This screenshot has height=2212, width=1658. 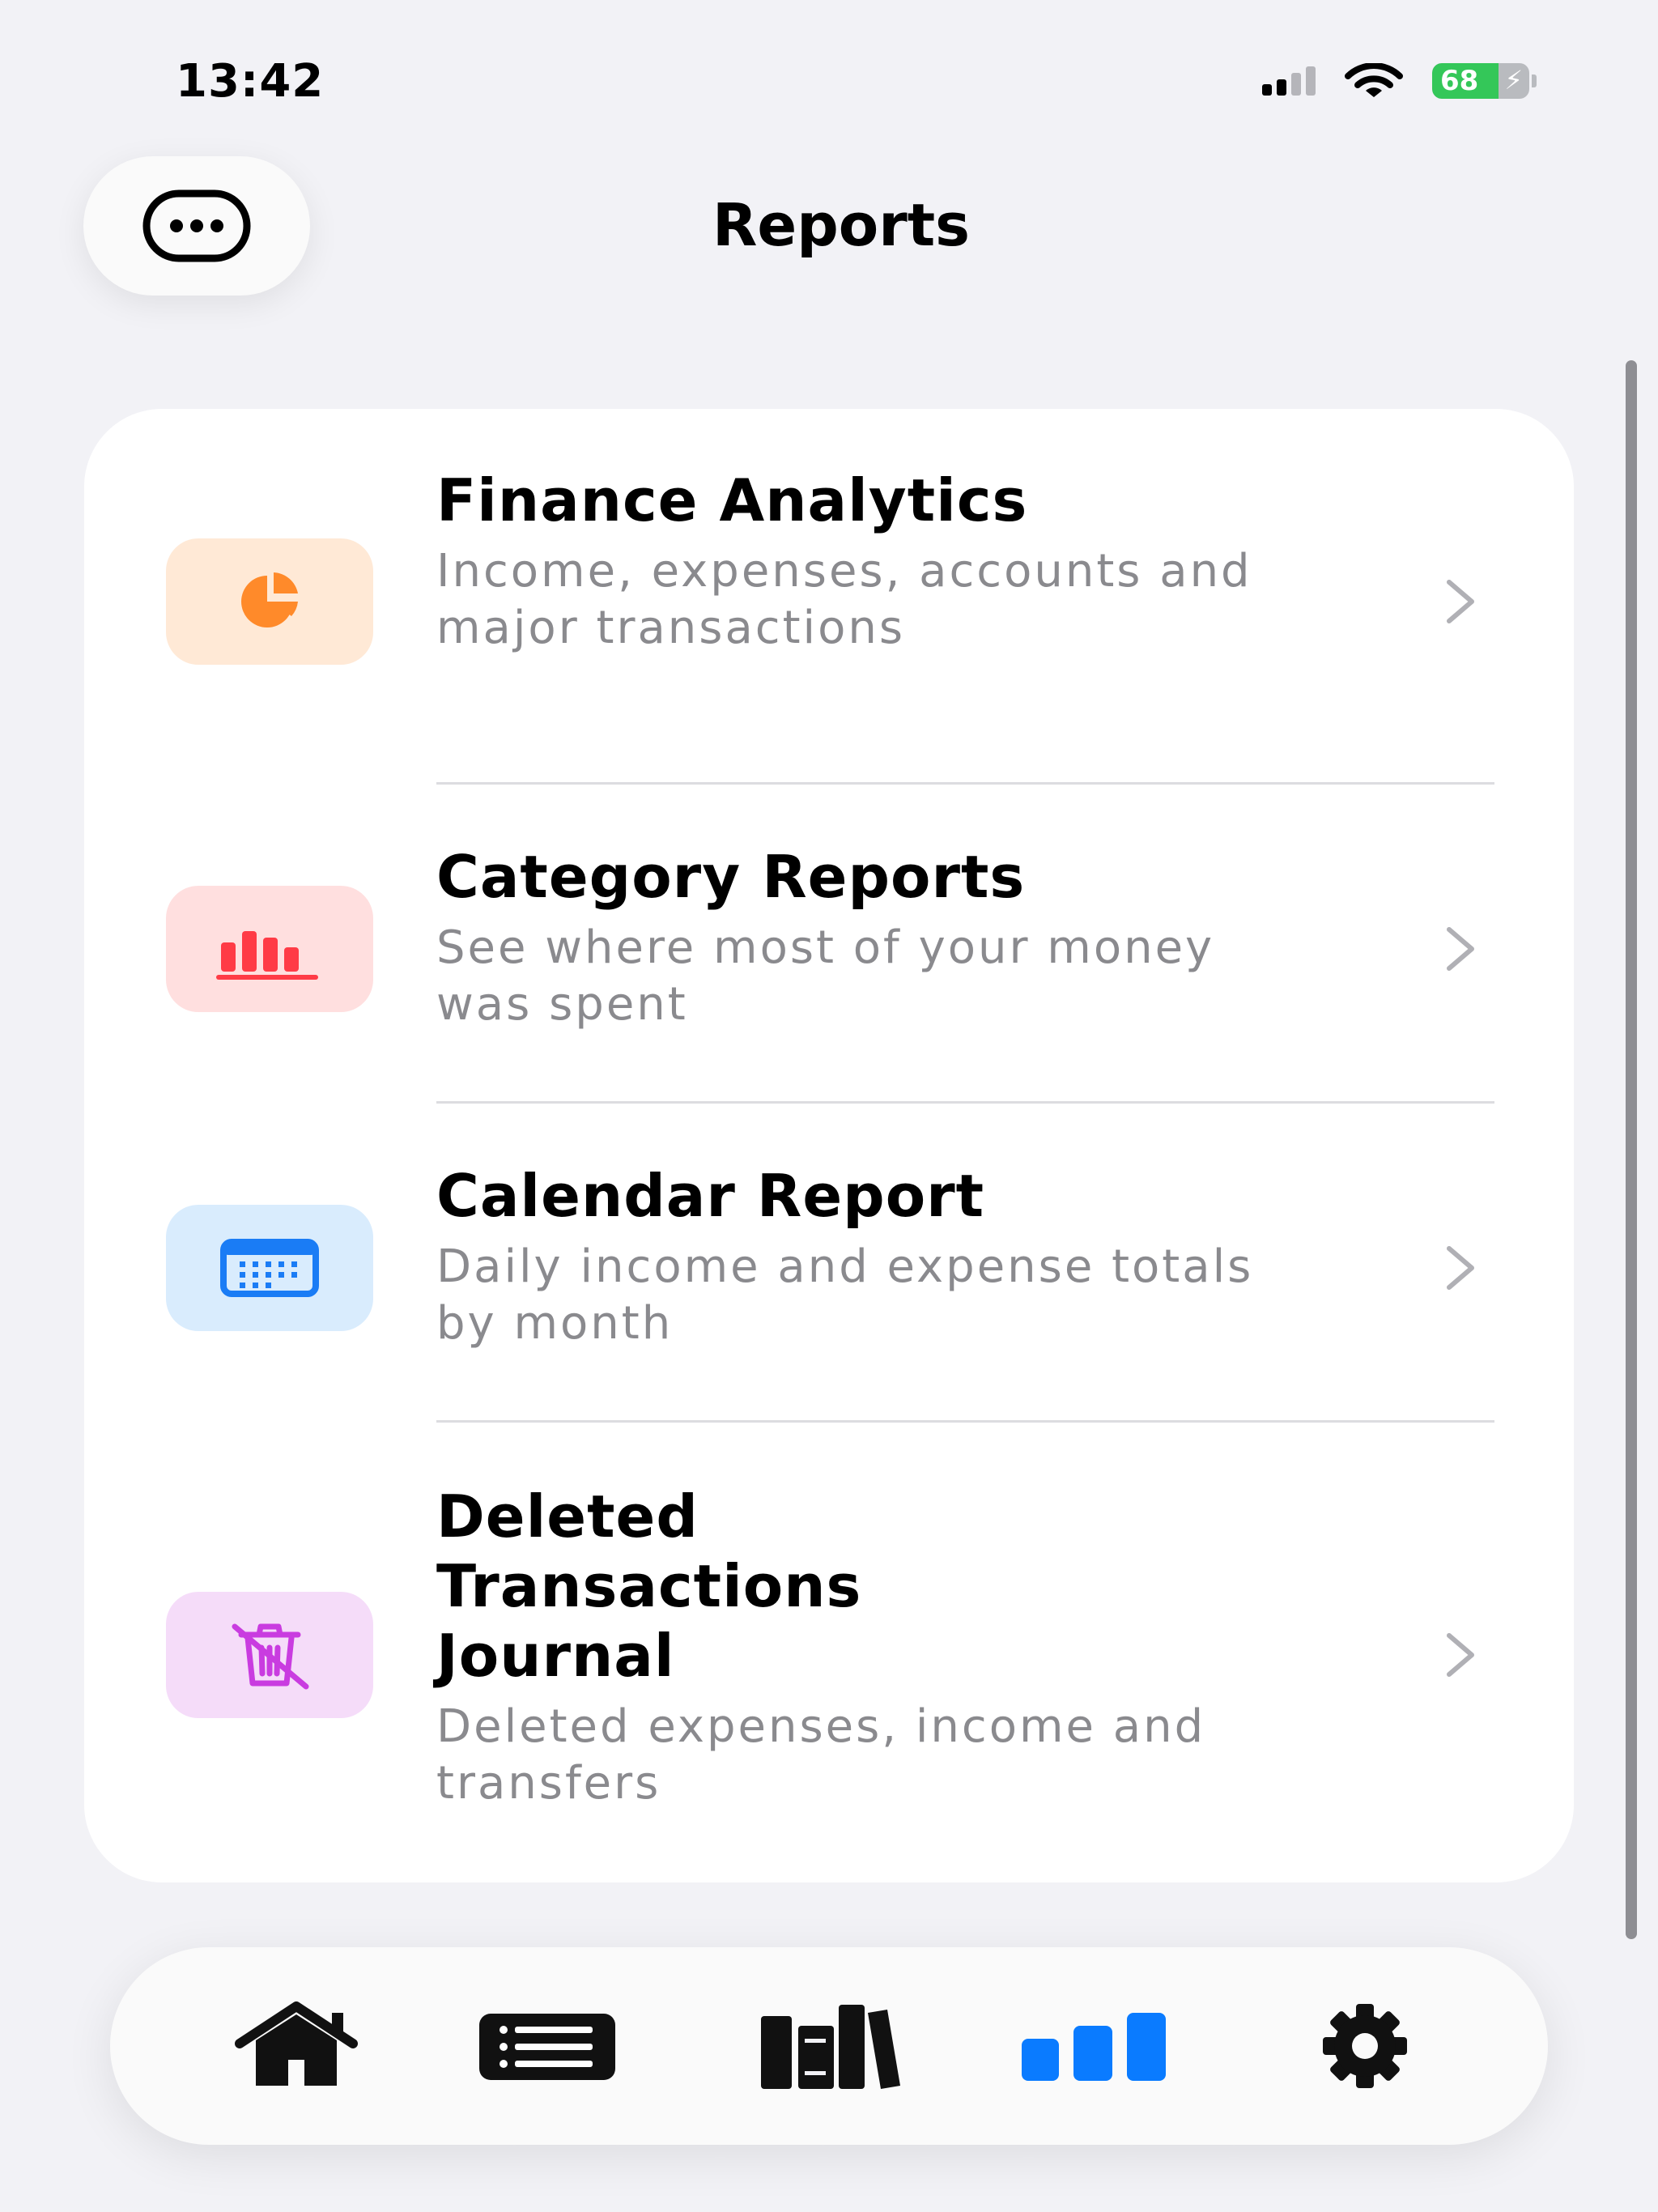 I want to click on deleted-transactions-icon-tile, so click(x=269, y=1655).